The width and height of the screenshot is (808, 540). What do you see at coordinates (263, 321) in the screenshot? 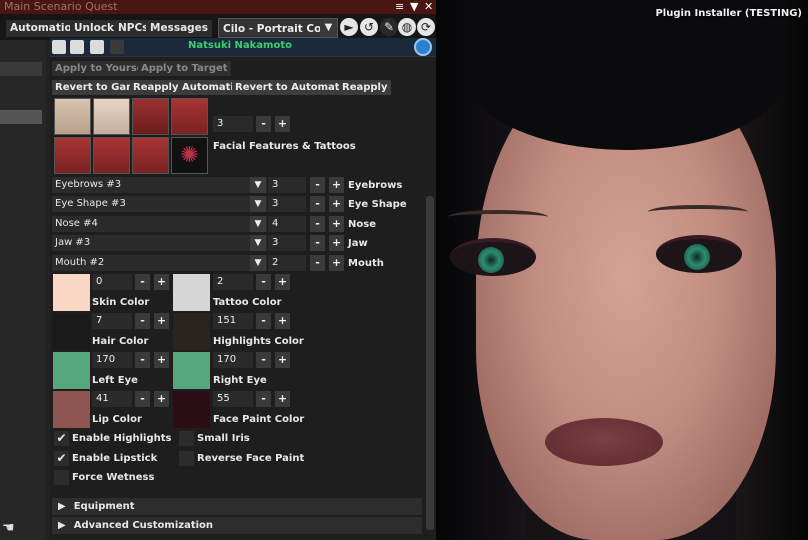
I see `highlights-minus: -` at bounding box center [263, 321].